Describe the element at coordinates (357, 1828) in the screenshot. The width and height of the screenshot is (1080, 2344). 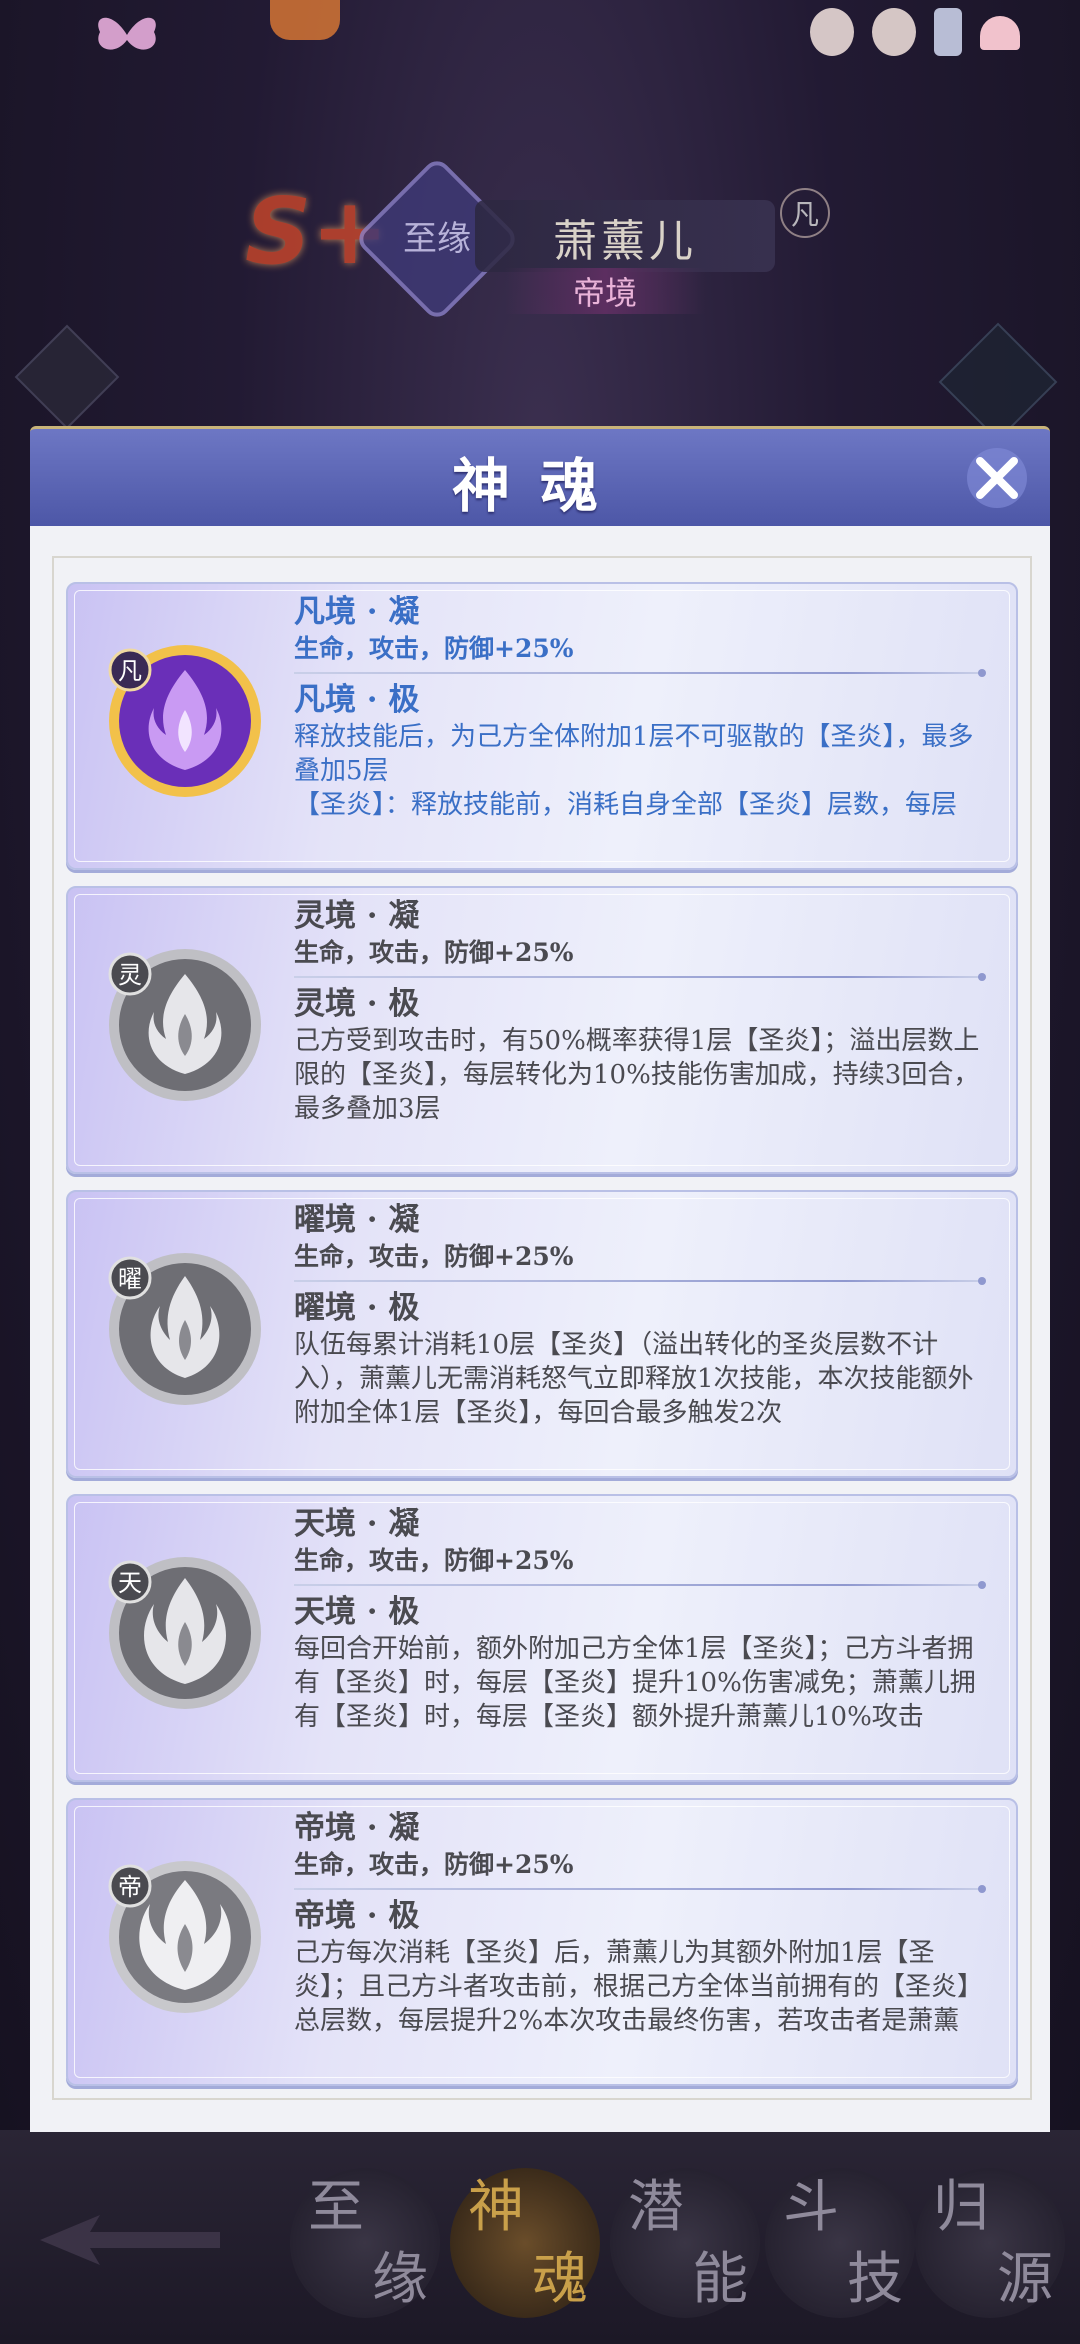
I see `ning-title: 帝境 · 凝` at that location.